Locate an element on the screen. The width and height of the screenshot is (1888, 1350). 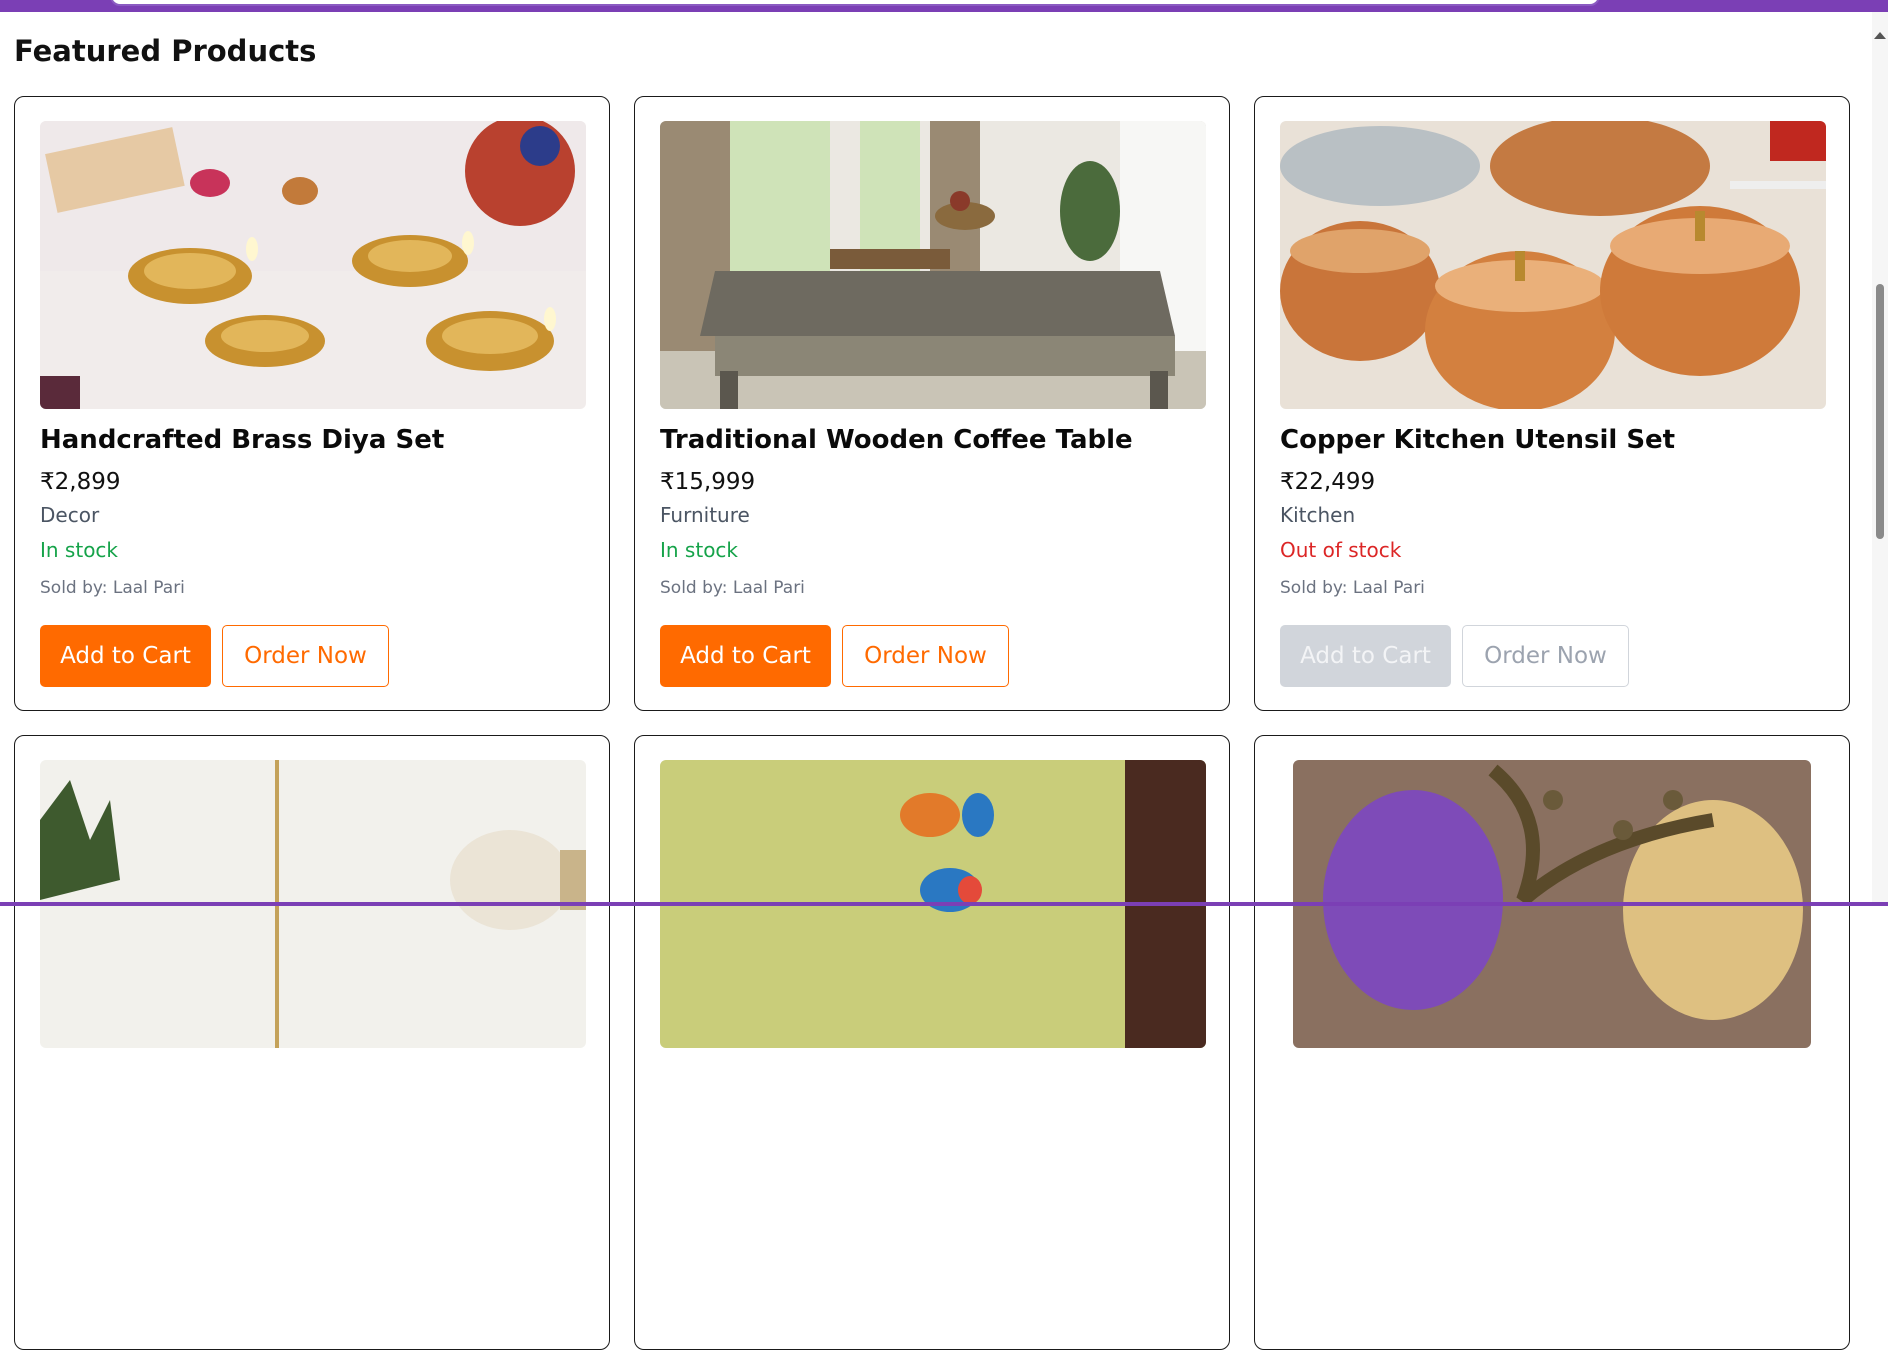
product-name: Handcrafted Brass Diya Set is located at coordinates (242, 440).